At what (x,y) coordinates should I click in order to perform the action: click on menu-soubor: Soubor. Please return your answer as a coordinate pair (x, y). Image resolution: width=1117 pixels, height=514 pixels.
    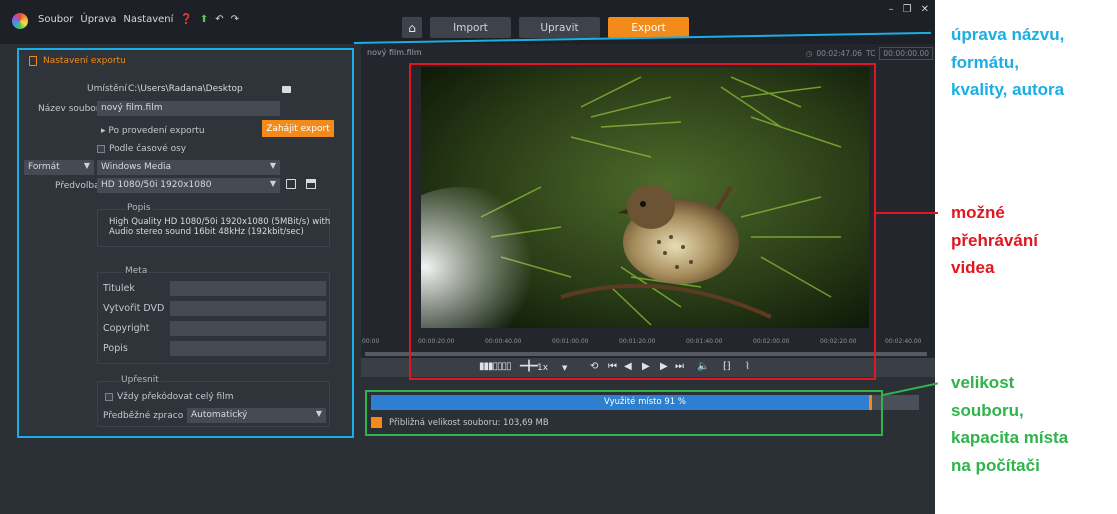
    Looking at the image, I should click on (55, 19).